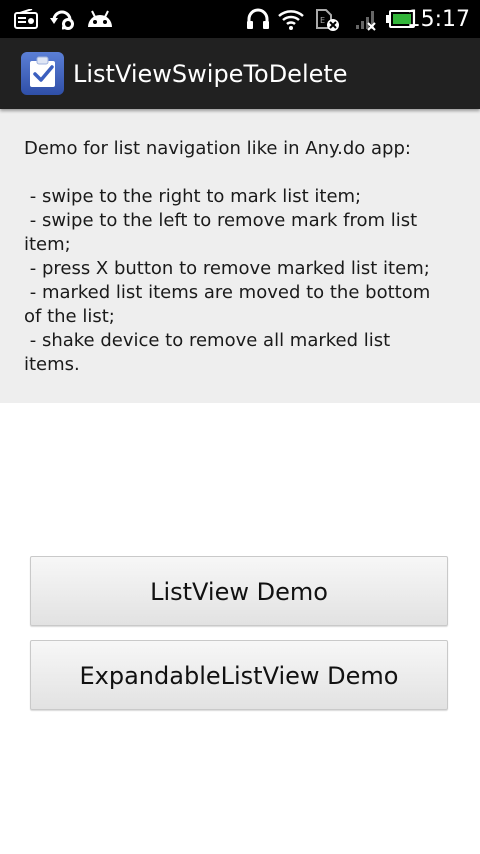 Image resolution: width=480 pixels, height=854 pixels. What do you see at coordinates (366, 21) in the screenshot?
I see `signal-none-icon` at bounding box center [366, 21].